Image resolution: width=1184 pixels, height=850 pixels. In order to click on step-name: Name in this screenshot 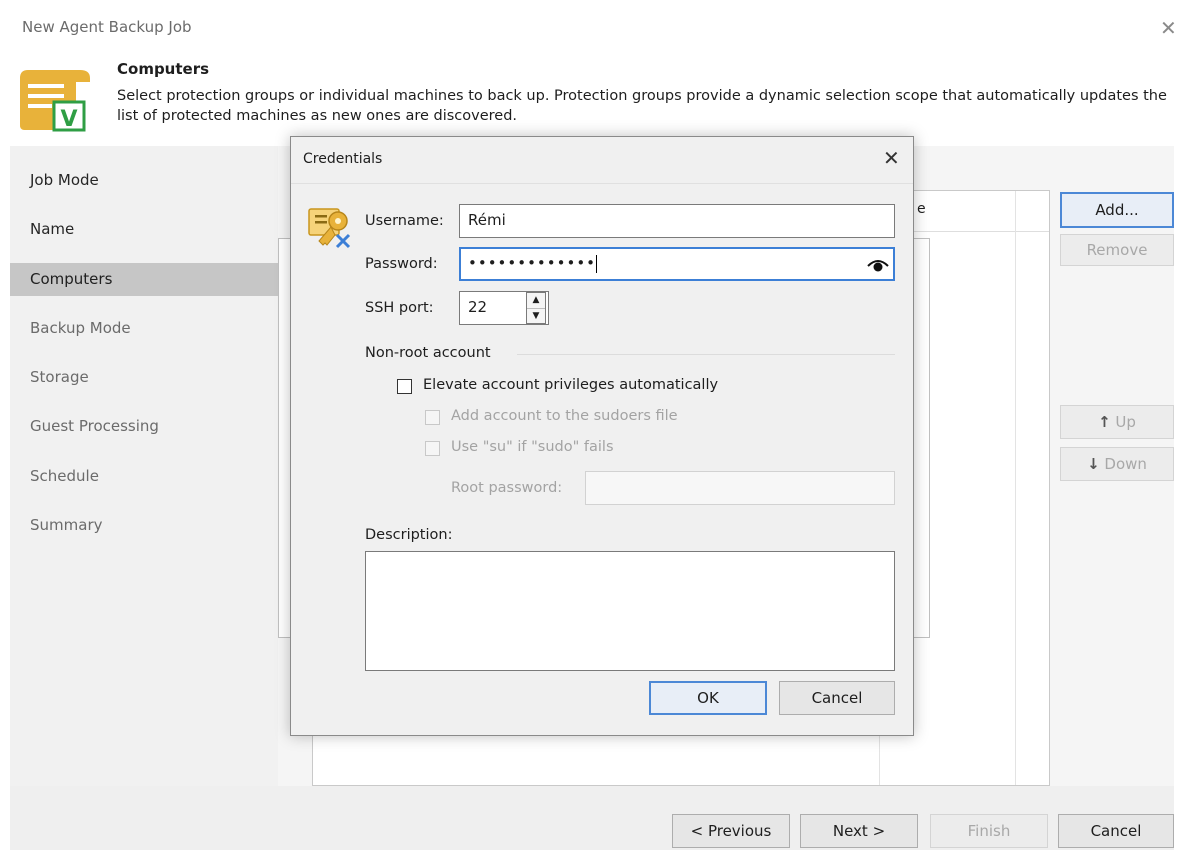, I will do `click(144, 229)`.